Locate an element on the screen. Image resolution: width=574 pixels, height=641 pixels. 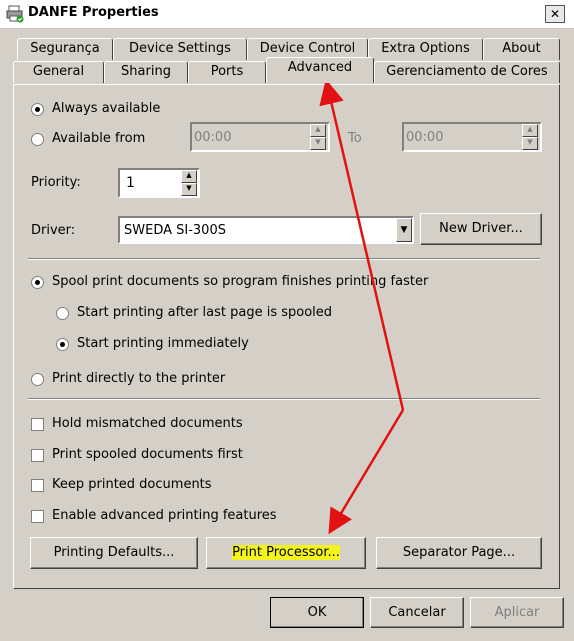
annotation-arrows is located at coordinates (362, 307).